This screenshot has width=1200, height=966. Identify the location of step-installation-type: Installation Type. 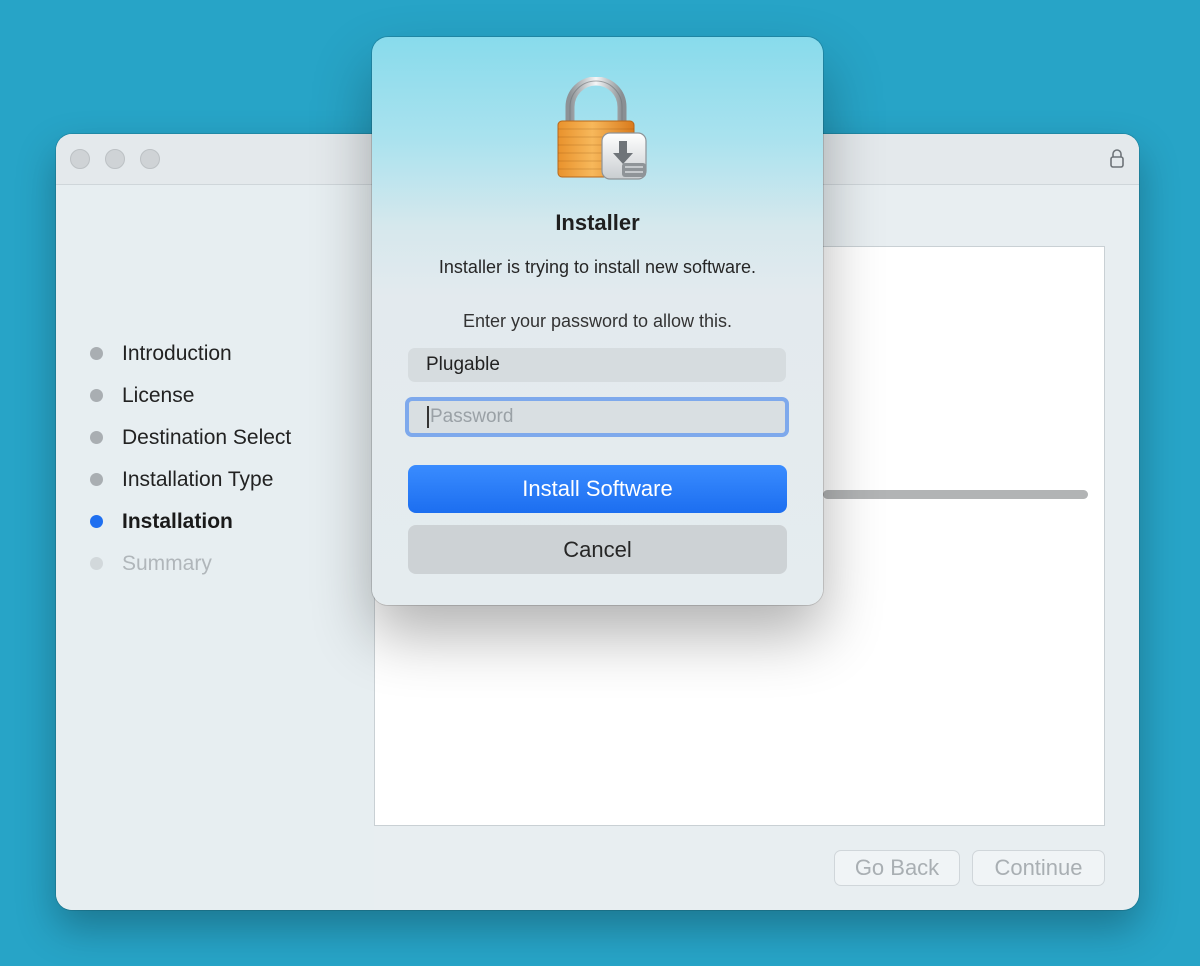
(190, 480).